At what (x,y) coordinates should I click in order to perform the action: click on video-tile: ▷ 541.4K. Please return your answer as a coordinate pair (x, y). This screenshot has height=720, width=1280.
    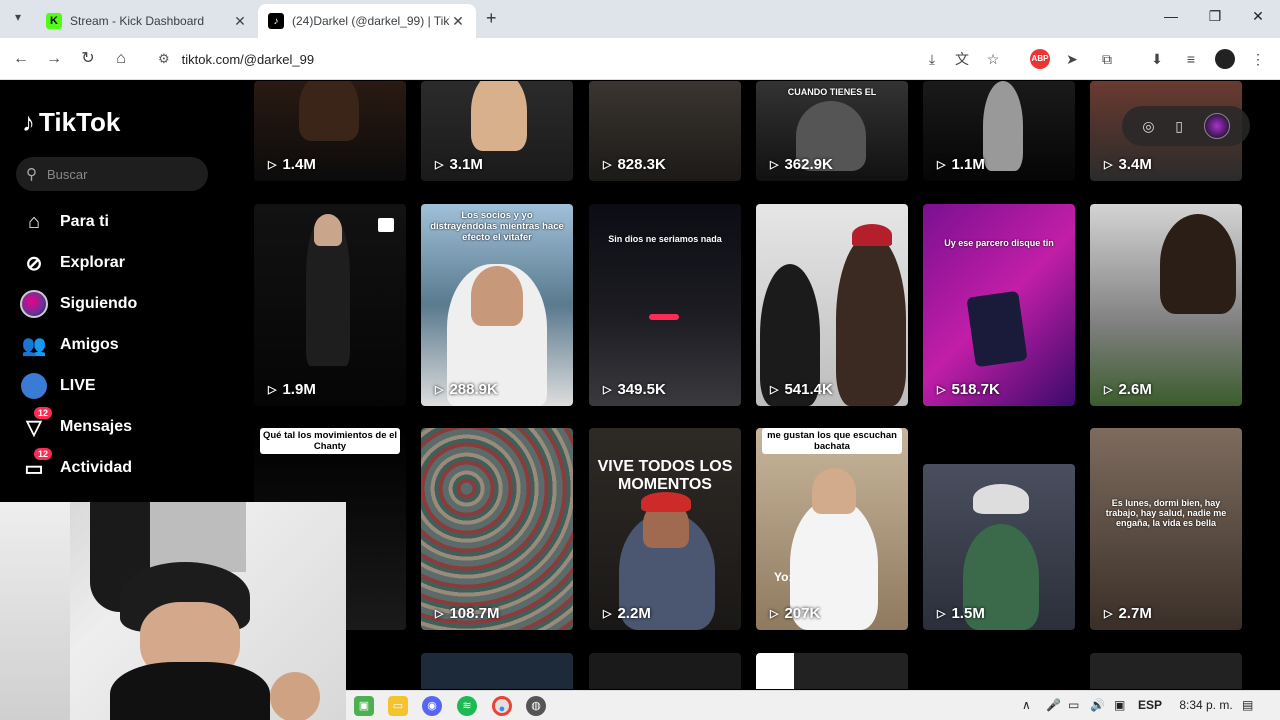
    Looking at the image, I should click on (832, 305).